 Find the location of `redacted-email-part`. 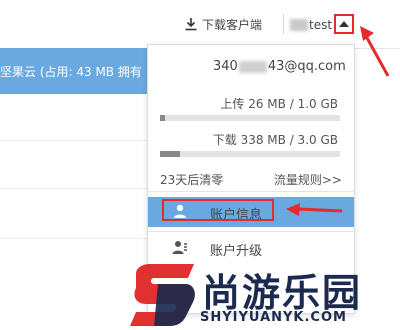

redacted-email-part is located at coordinates (252, 66).